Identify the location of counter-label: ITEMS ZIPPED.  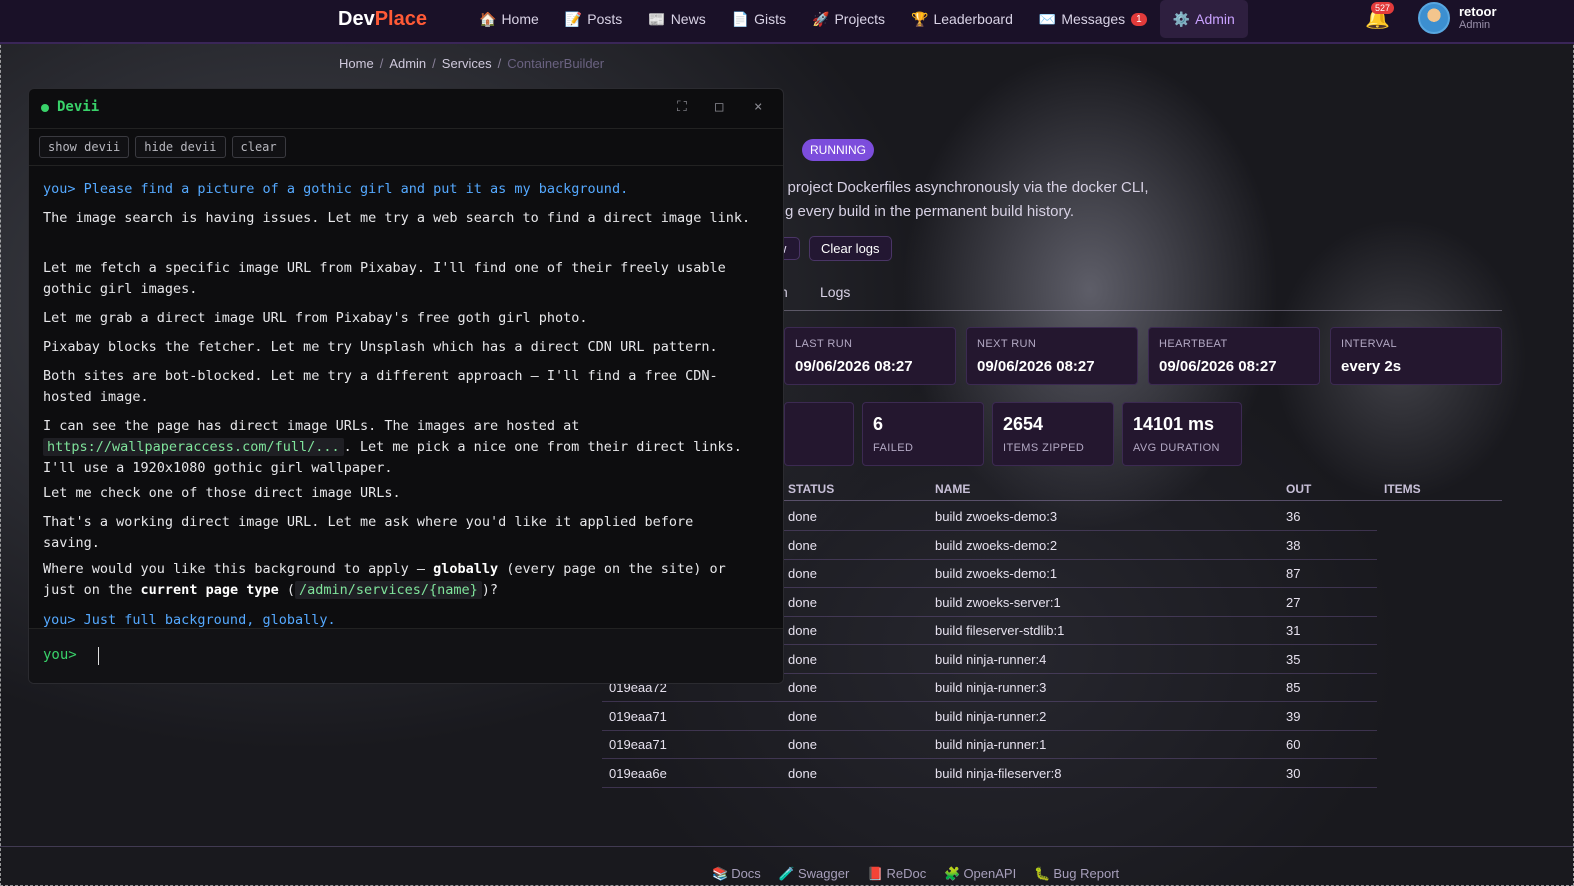
(1044, 448).